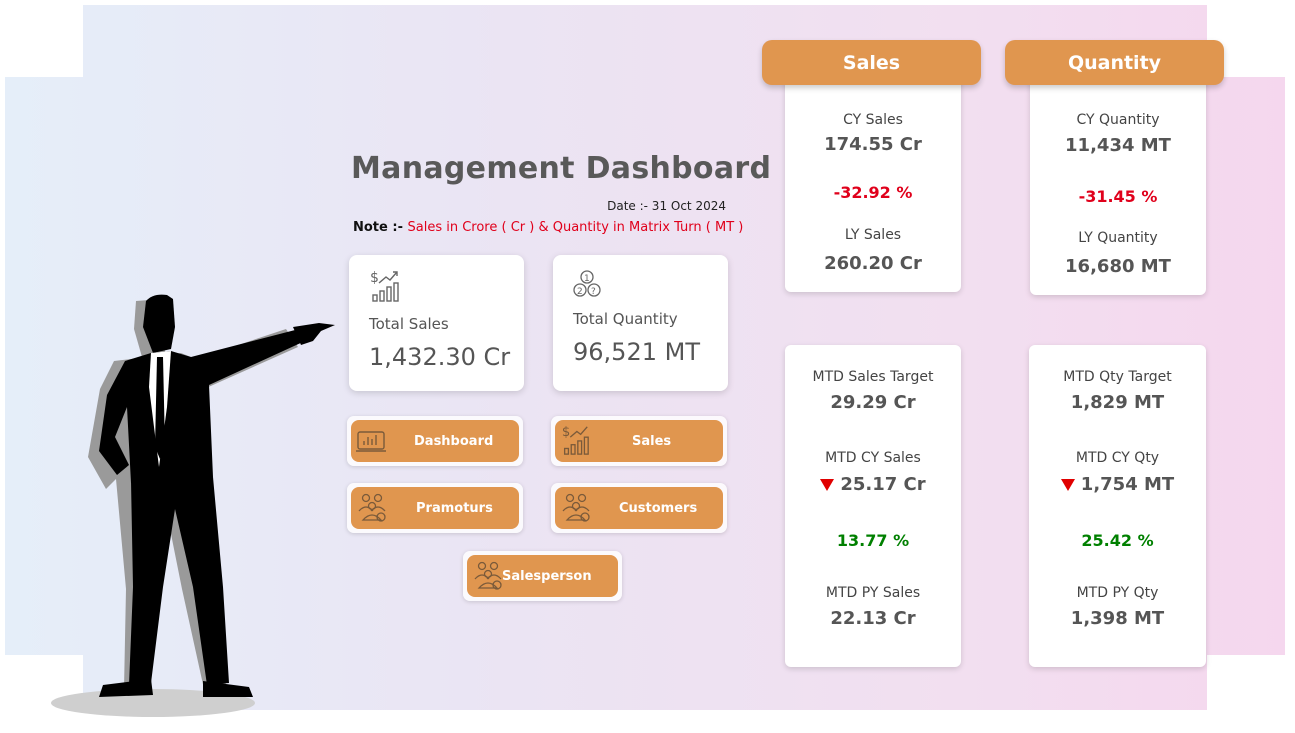  Describe the element at coordinates (409, 324) in the screenshot. I see `total-sales-label: Total Sales` at that location.